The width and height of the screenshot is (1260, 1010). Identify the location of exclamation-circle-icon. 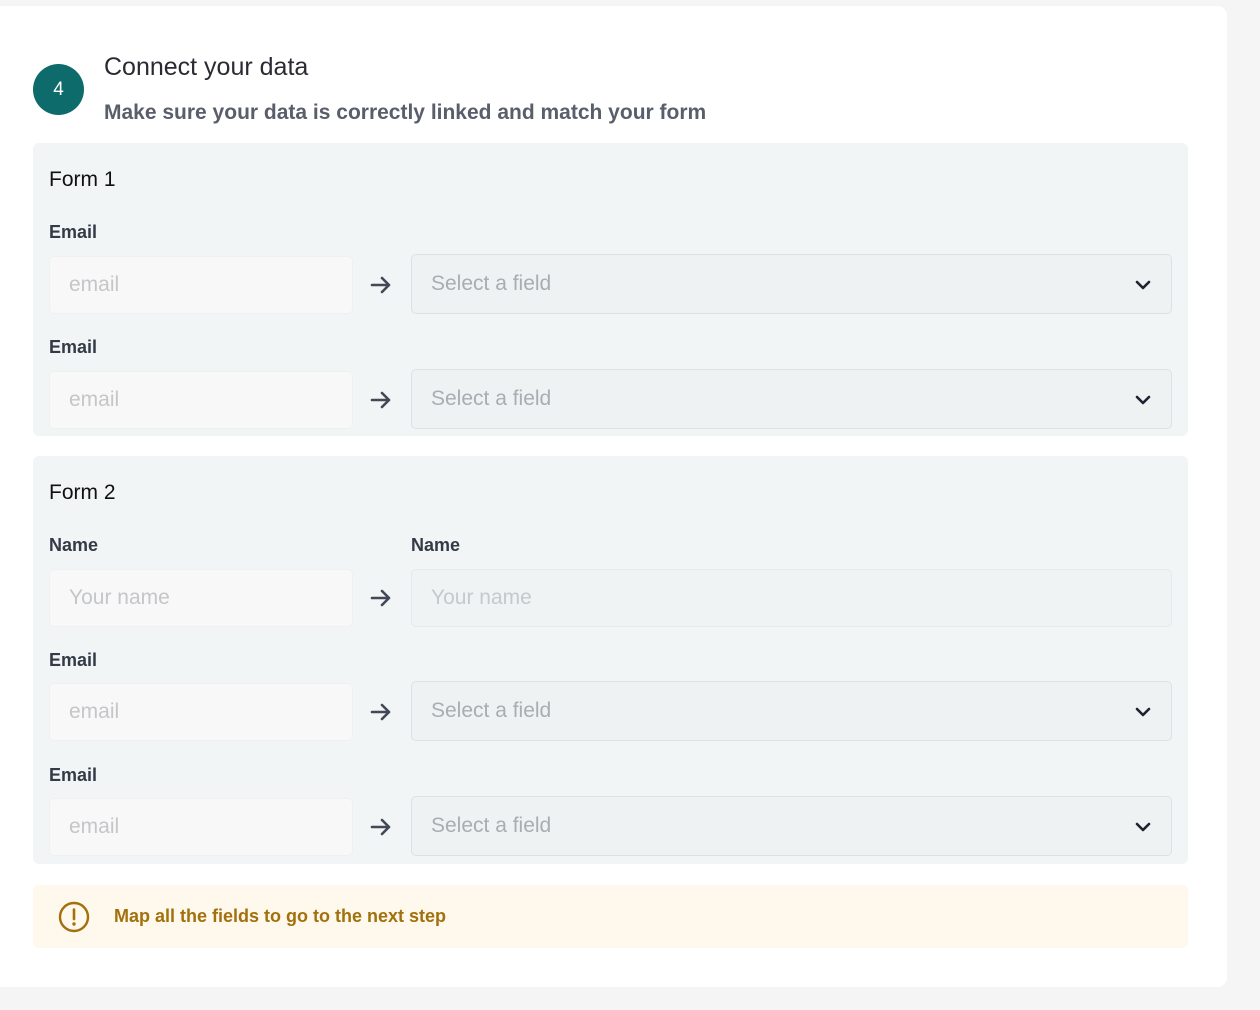
(74, 917).